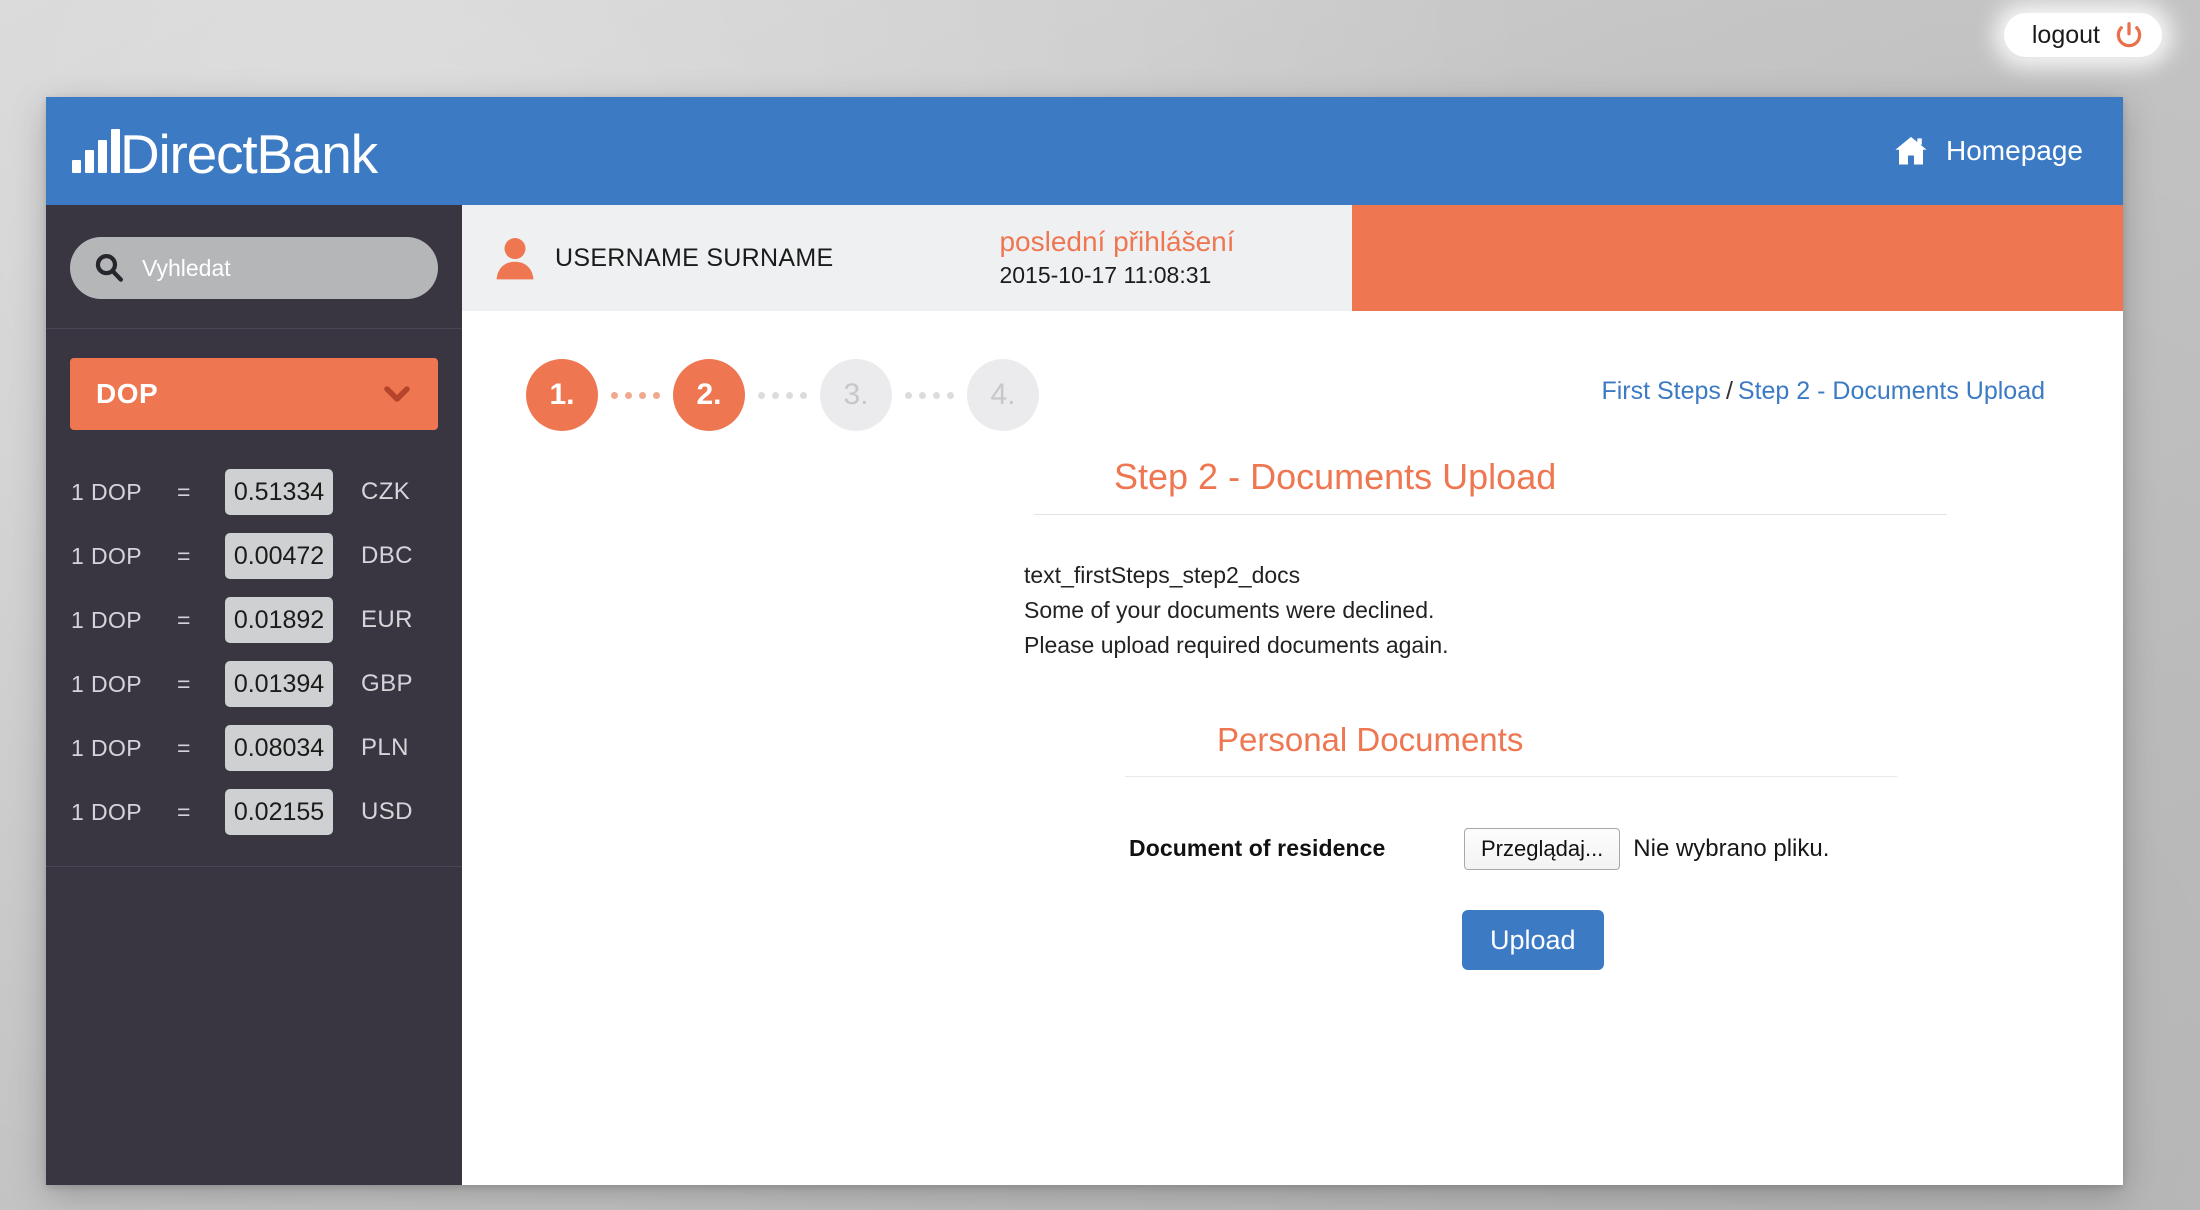 The width and height of the screenshot is (2200, 1210). What do you see at coordinates (387, 683) in the screenshot?
I see `rate-currency: GBP` at bounding box center [387, 683].